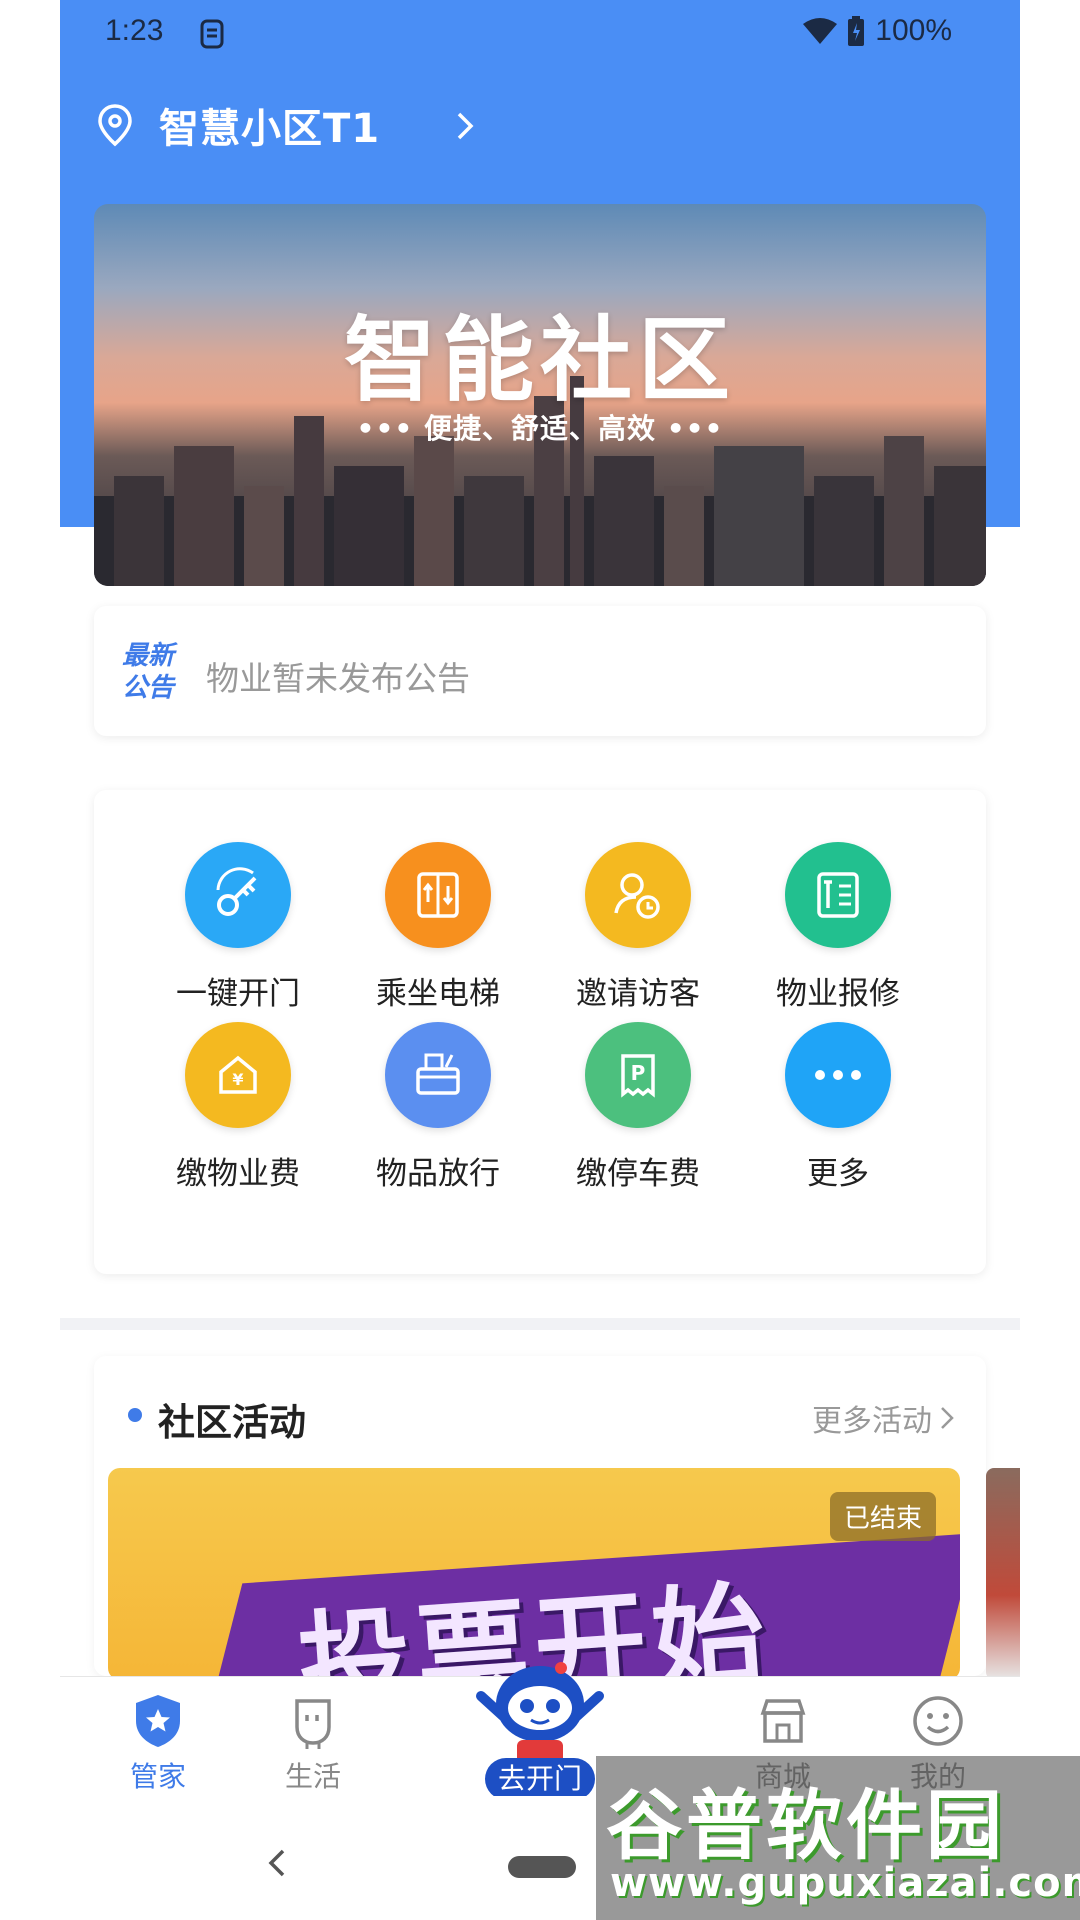 The height and width of the screenshot is (1920, 1080). What do you see at coordinates (540, 1324) in the screenshot?
I see `section-divider` at bounding box center [540, 1324].